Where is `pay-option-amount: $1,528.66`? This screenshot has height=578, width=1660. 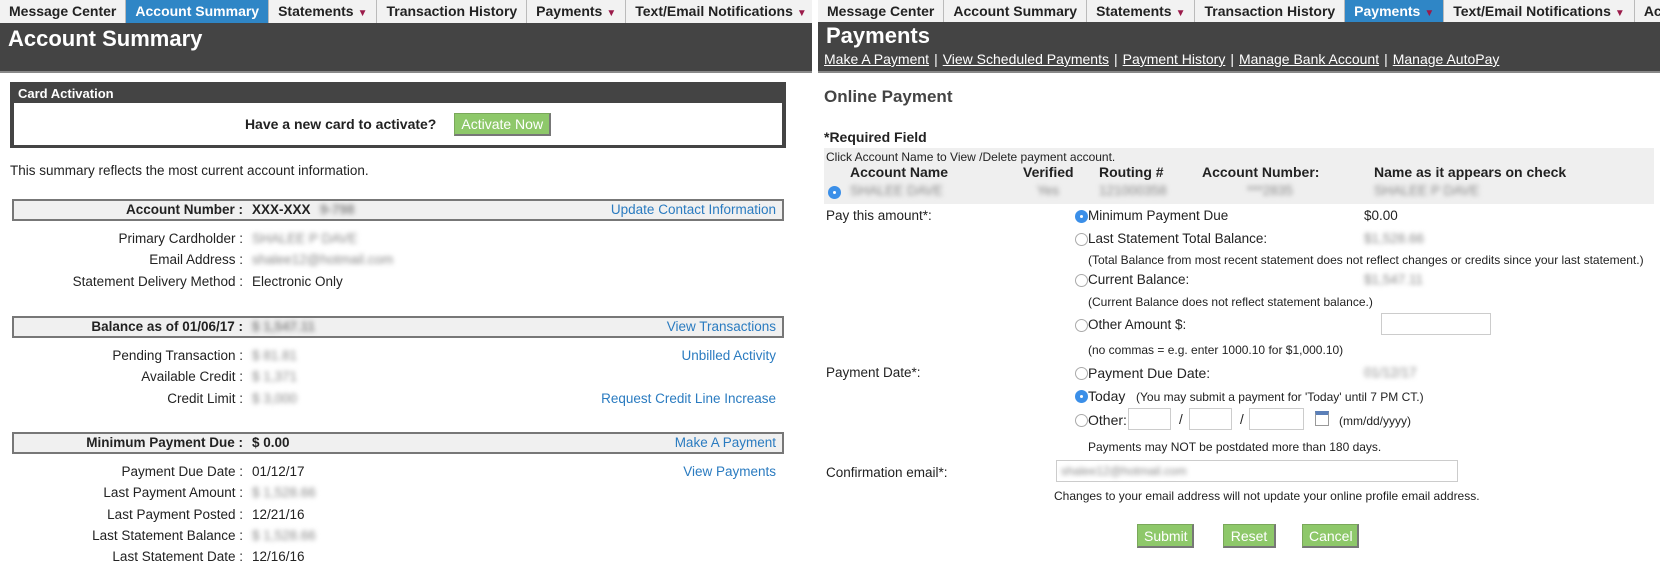 pay-option-amount: $1,528.66 is located at coordinates (1394, 238).